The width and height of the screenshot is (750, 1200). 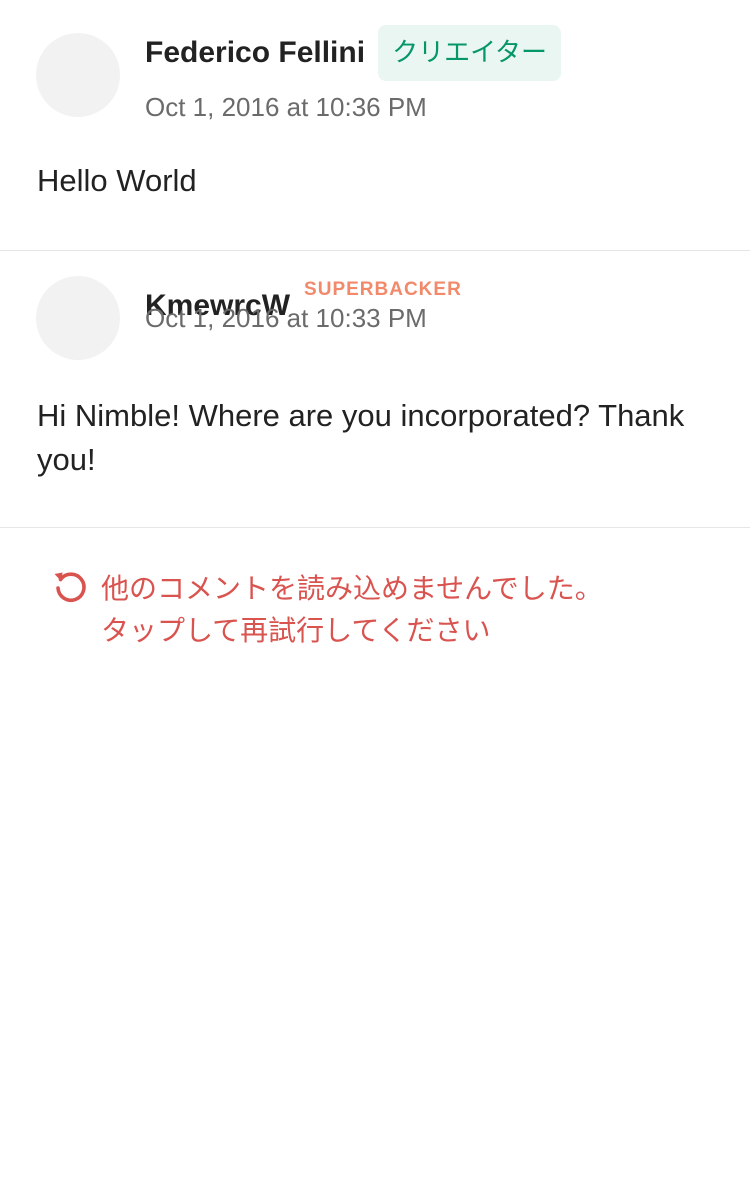 What do you see at coordinates (352, 610) in the screenshot?
I see `retry-message: 他のコメントを読み込めませんでした。 タップして再試行してください` at bounding box center [352, 610].